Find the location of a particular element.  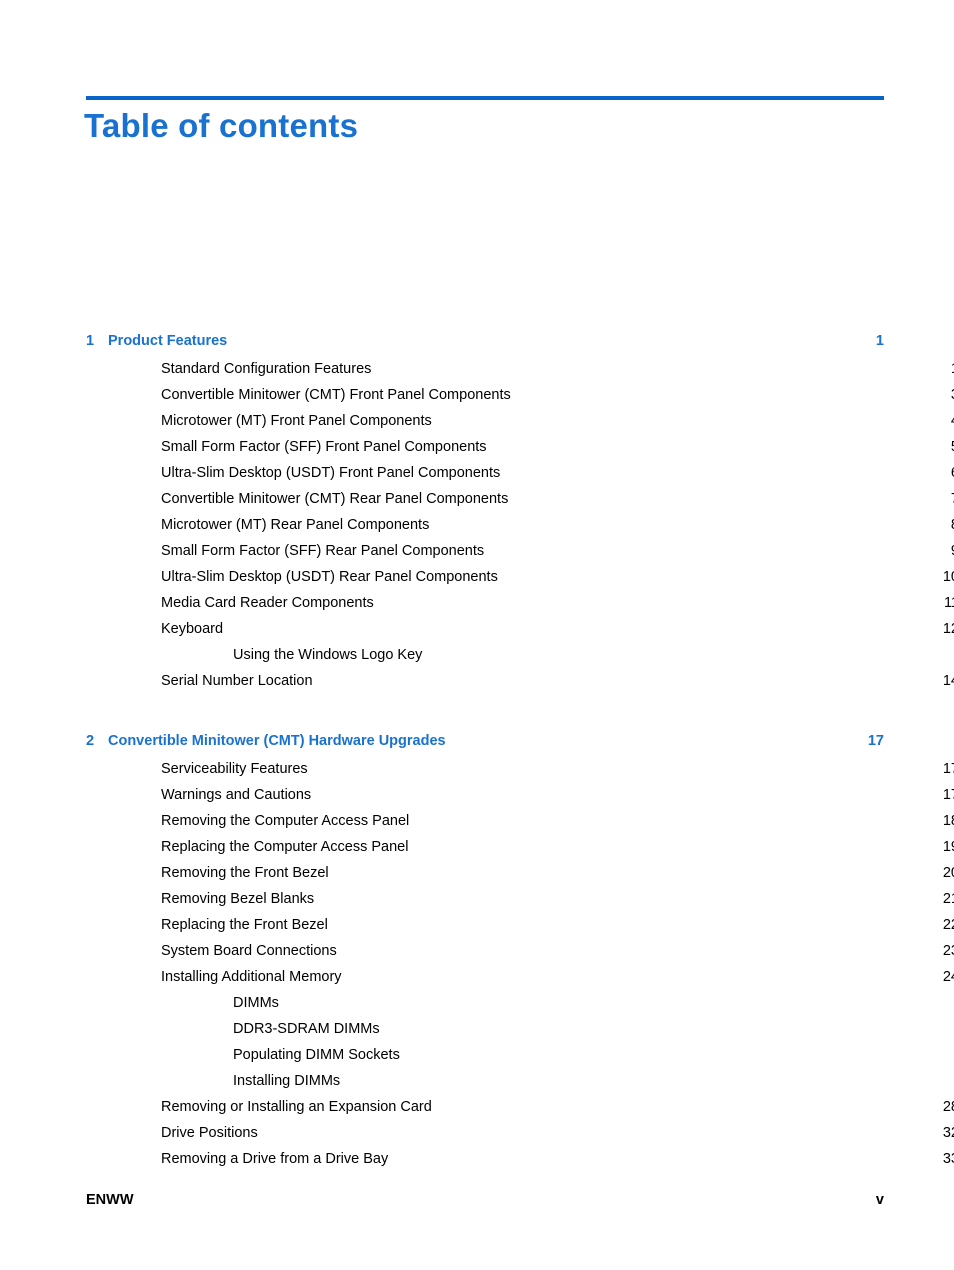

toc-entry: Removing the Computer Access Panel 18 is located at coordinates (520, 821).